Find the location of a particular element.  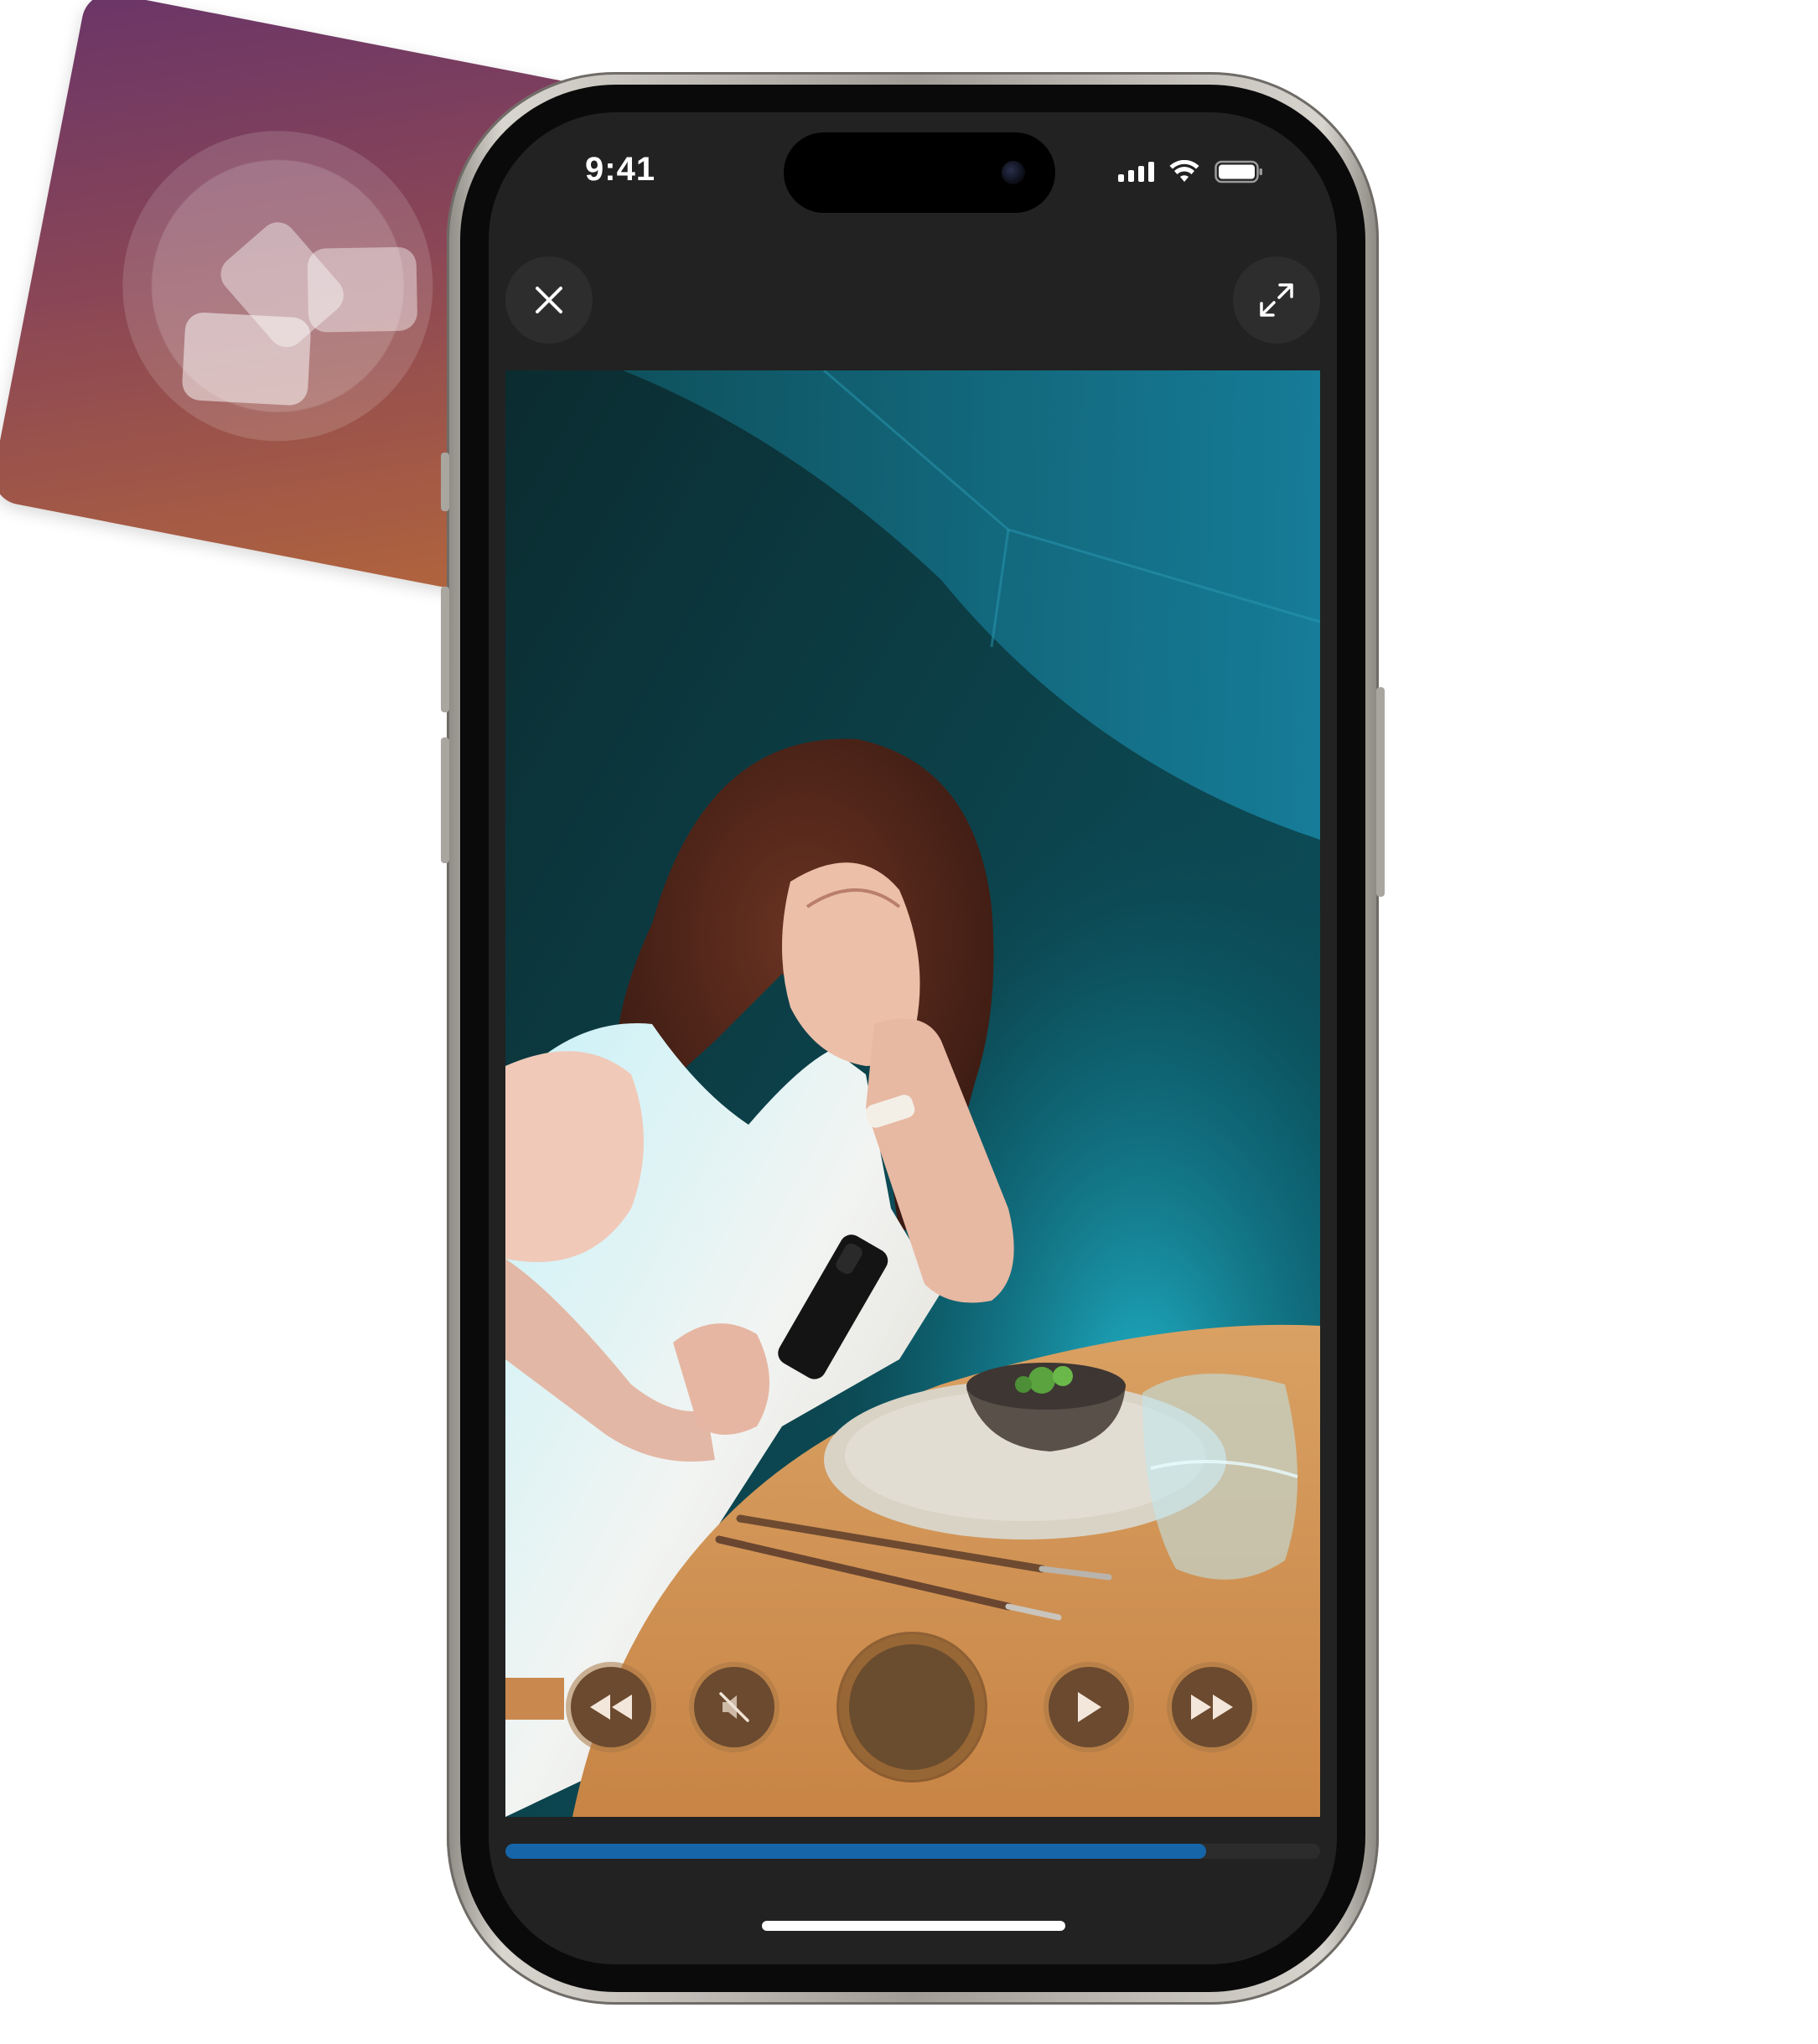

action-button is located at coordinates (445, 482).